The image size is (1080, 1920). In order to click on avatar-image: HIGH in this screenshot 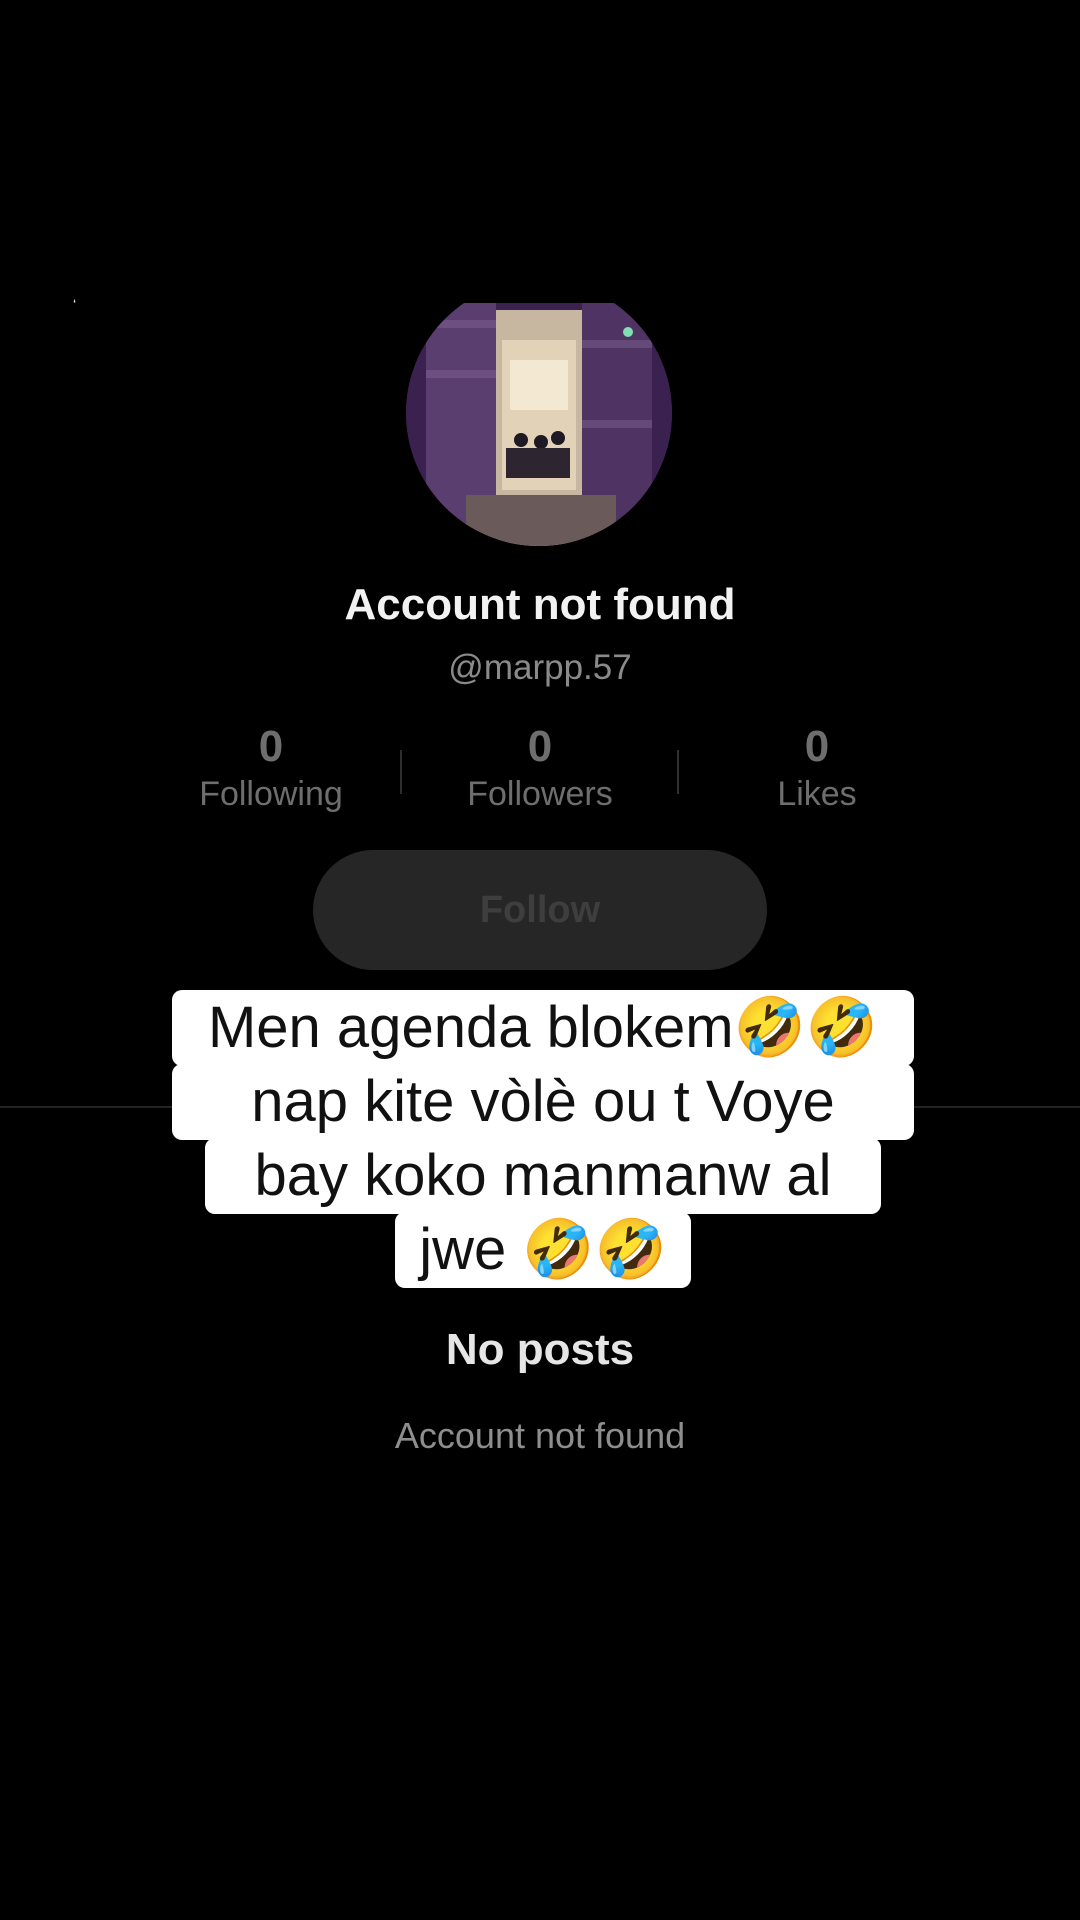, I will do `click(539, 413)`.